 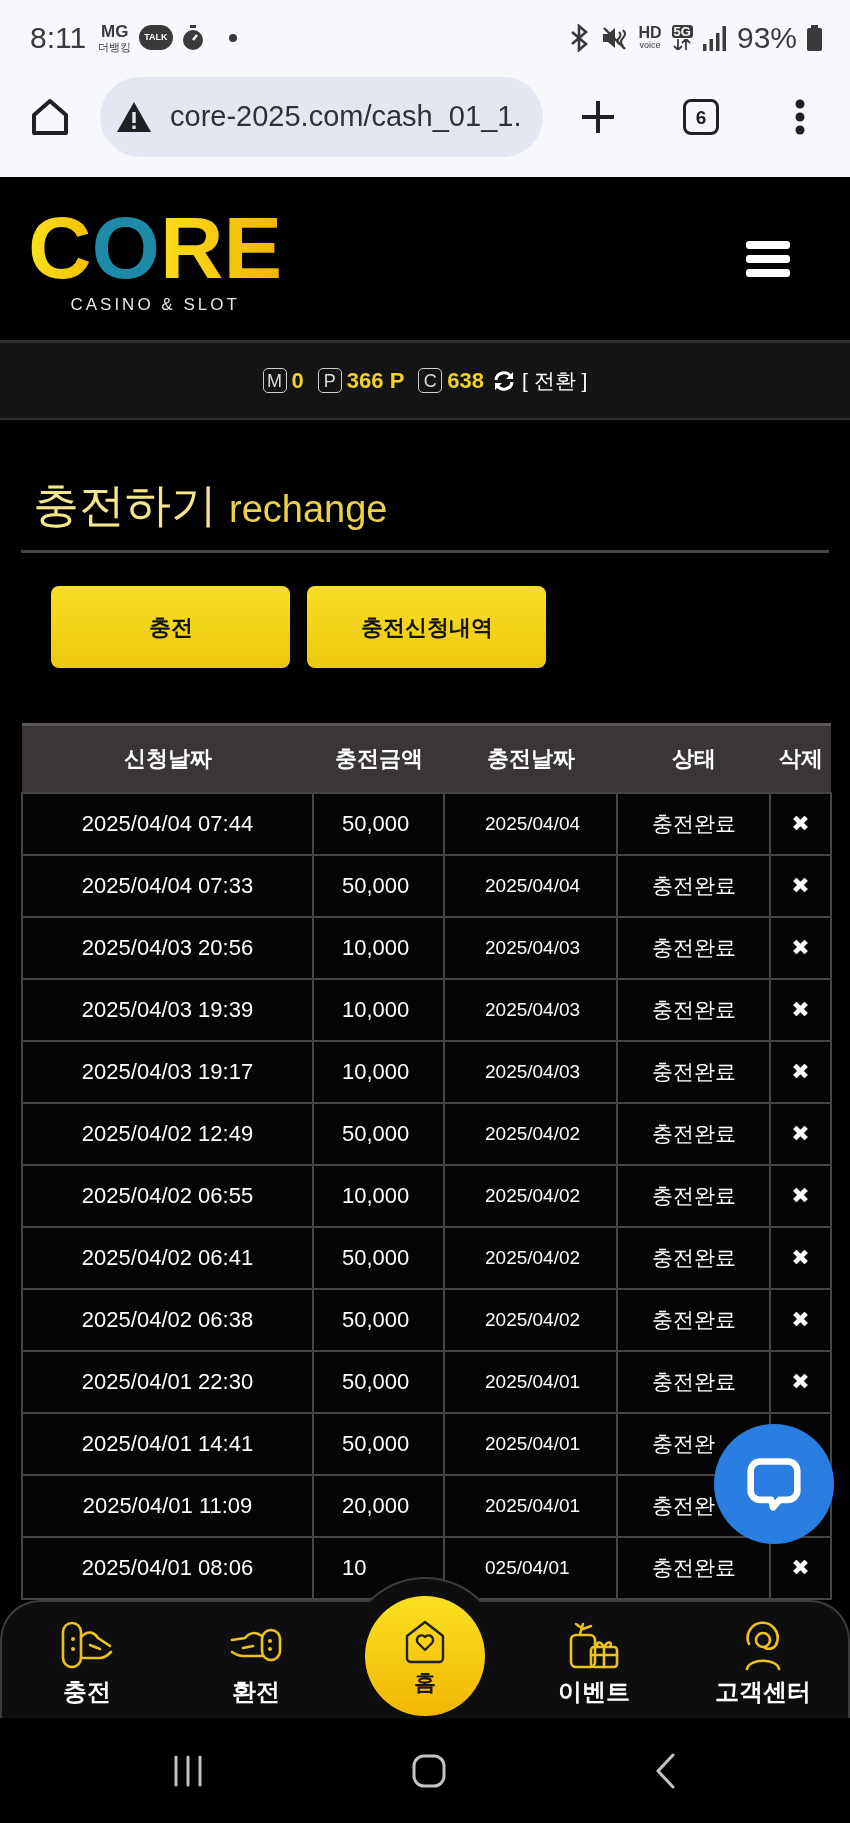 I want to click on table-cell: 20,000, so click(x=378, y=1505).